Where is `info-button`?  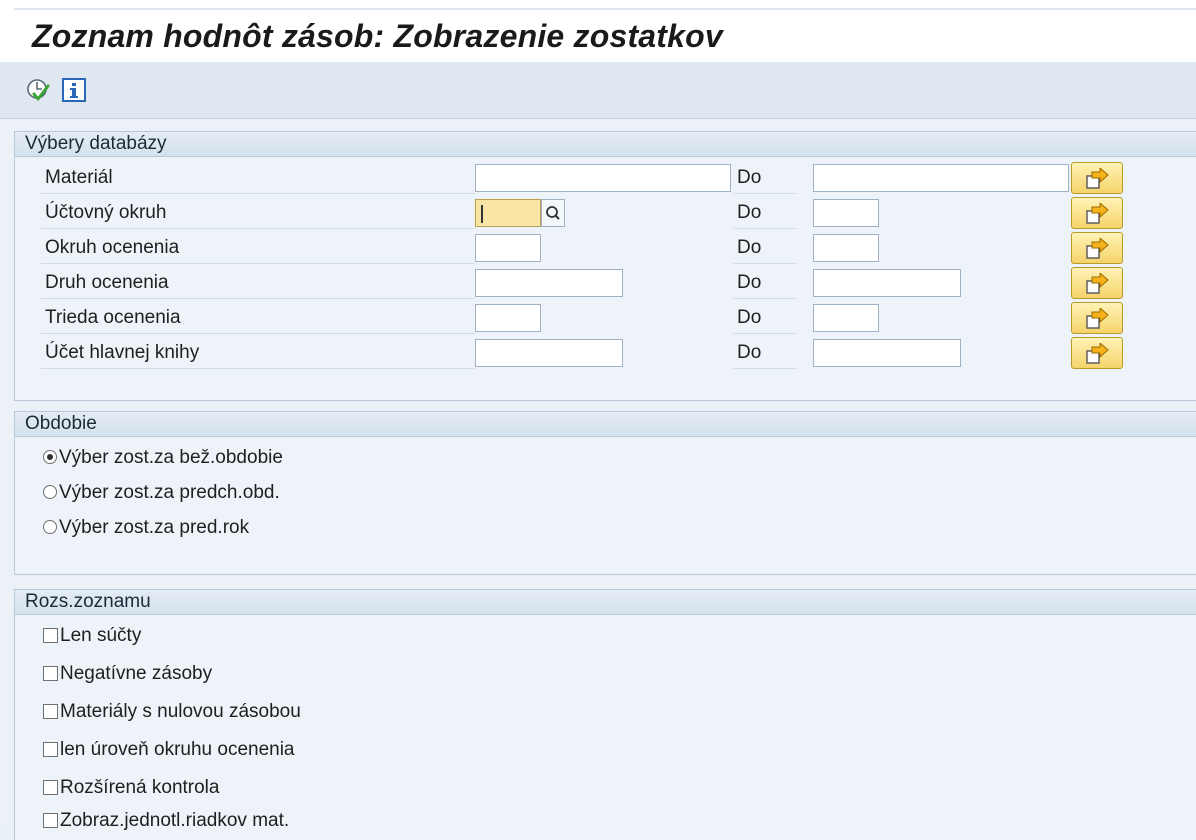
info-button is located at coordinates (74, 90).